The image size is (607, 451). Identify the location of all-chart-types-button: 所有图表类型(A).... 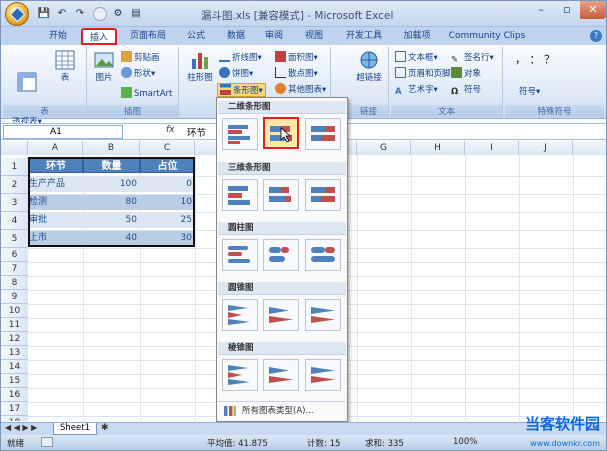
(282, 410).